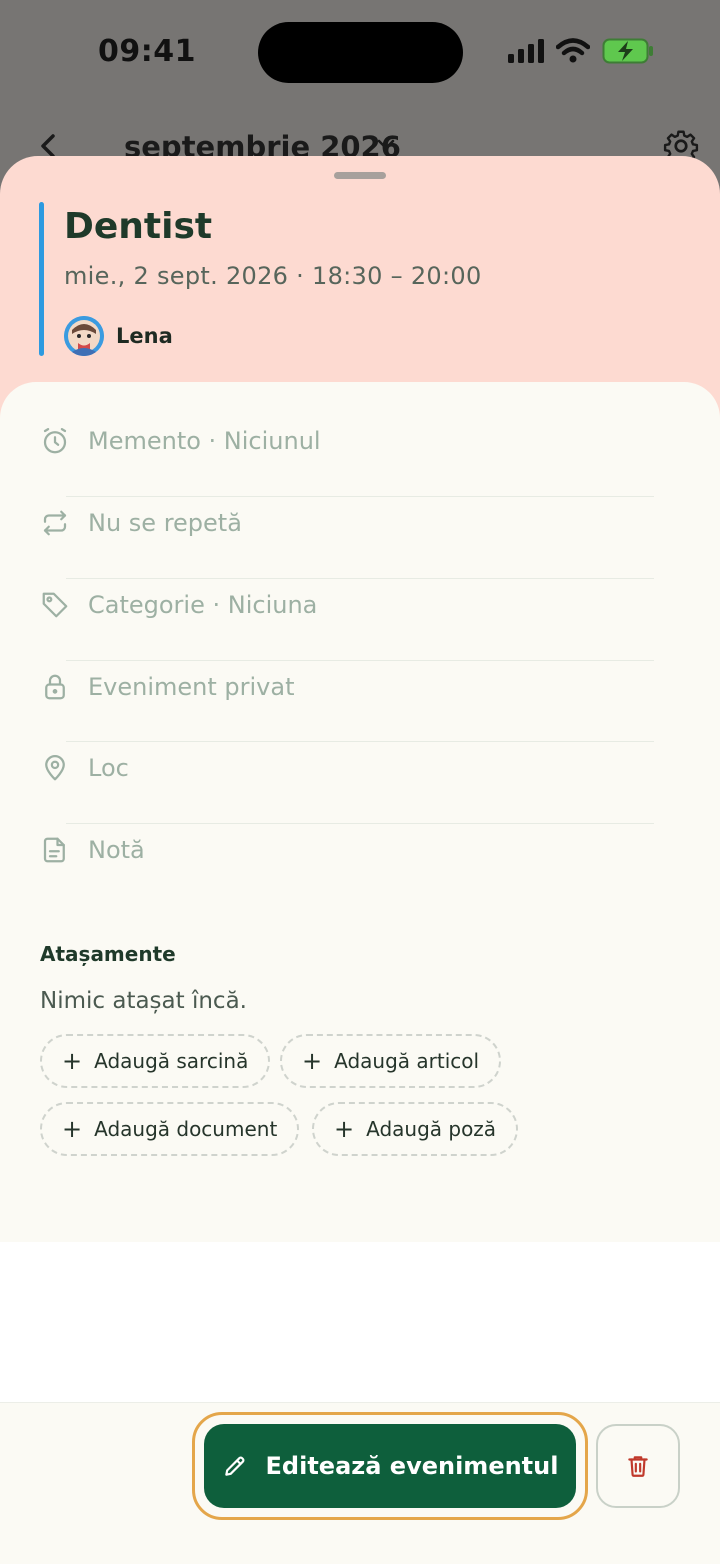  What do you see at coordinates (526, 51) in the screenshot?
I see `cellular-signal-icon` at bounding box center [526, 51].